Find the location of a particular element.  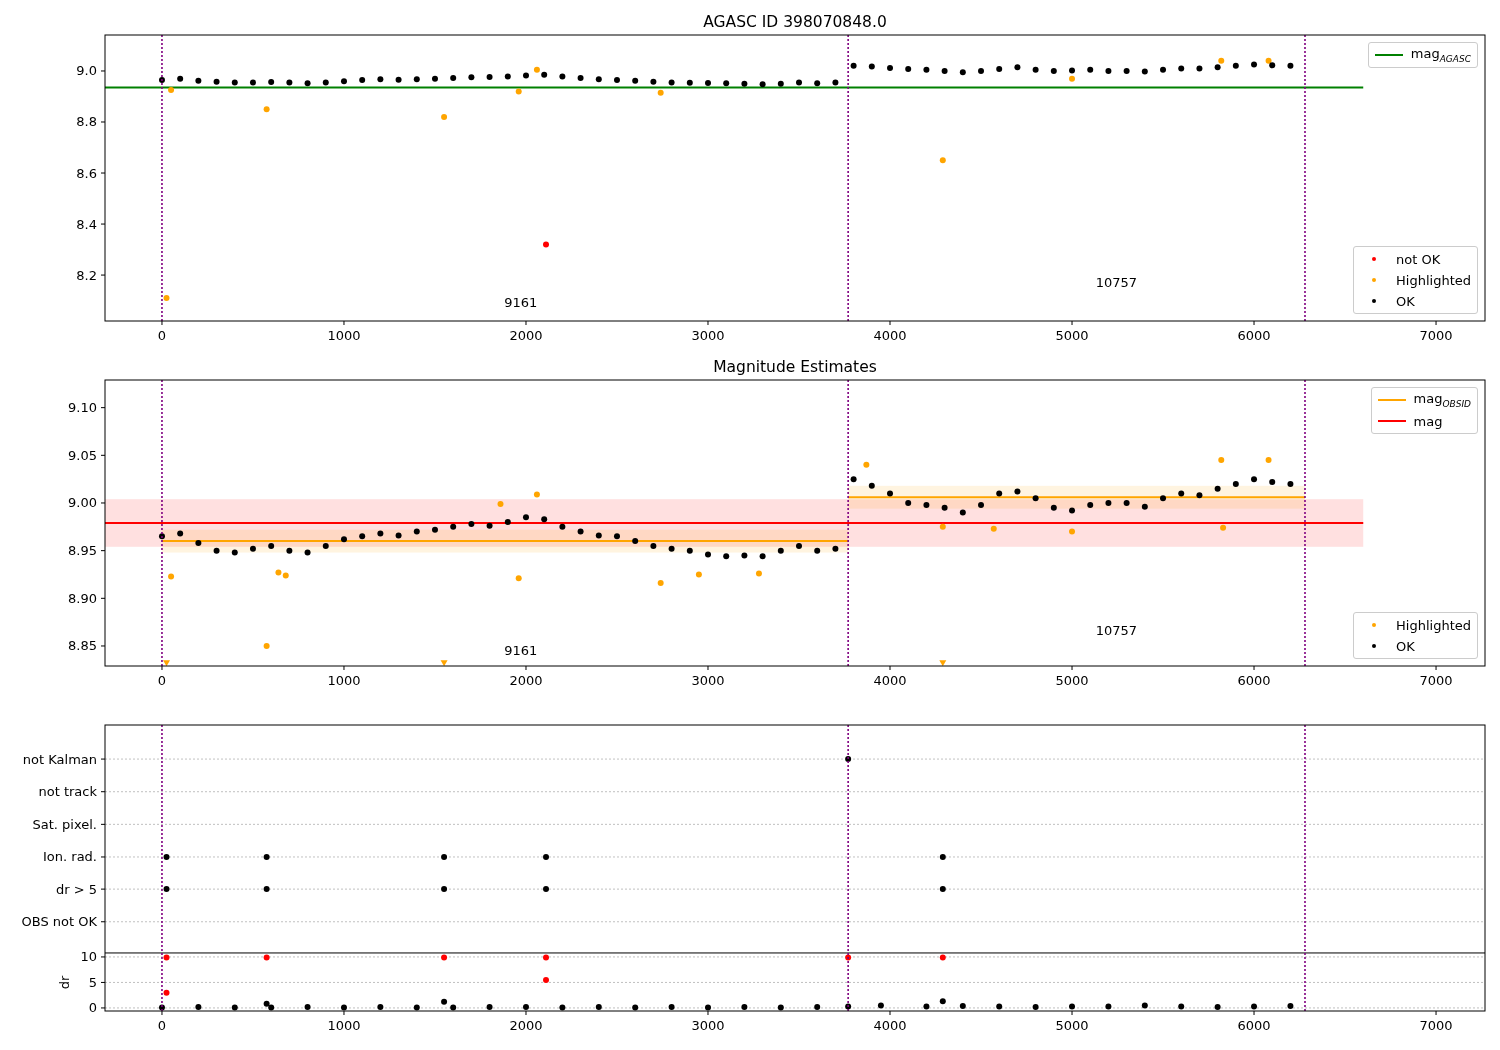

tick-label: dr > 5 is located at coordinates (76, 889).